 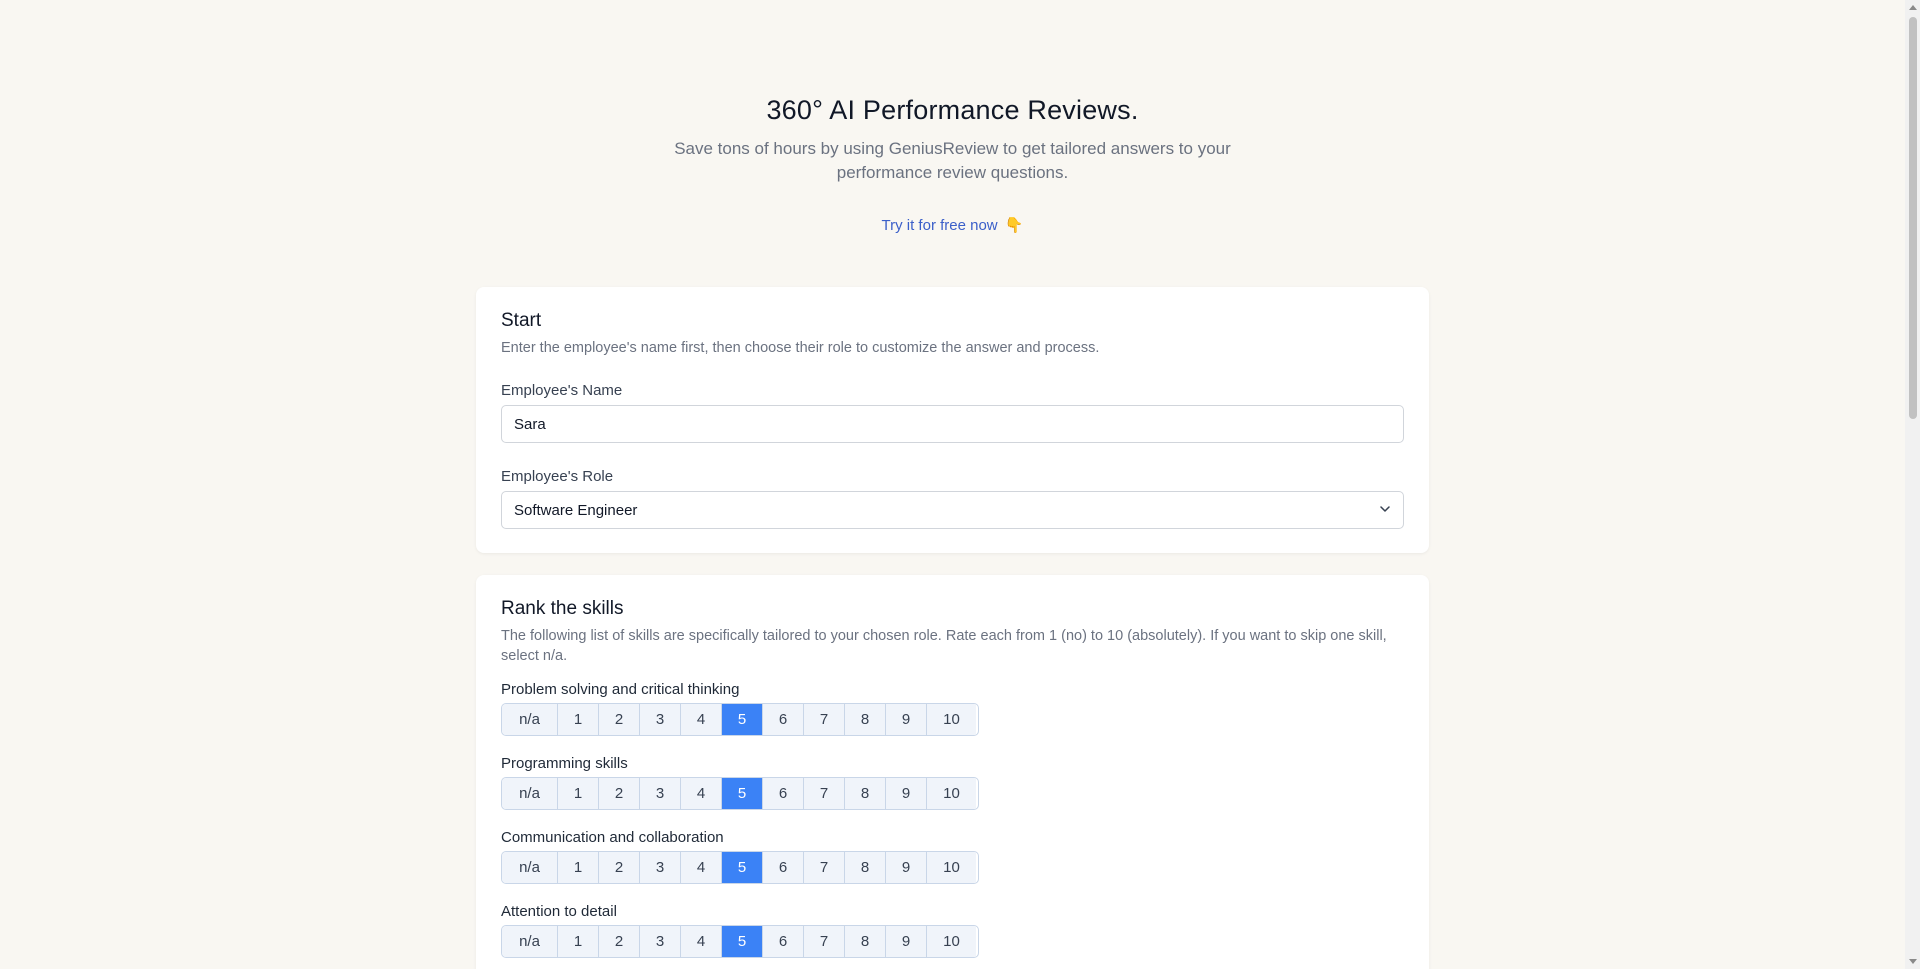 What do you see at coordinates (562, 608) in the screenshot?
I see `skills-title: Rank the skills` at bounding box center [562, 608].